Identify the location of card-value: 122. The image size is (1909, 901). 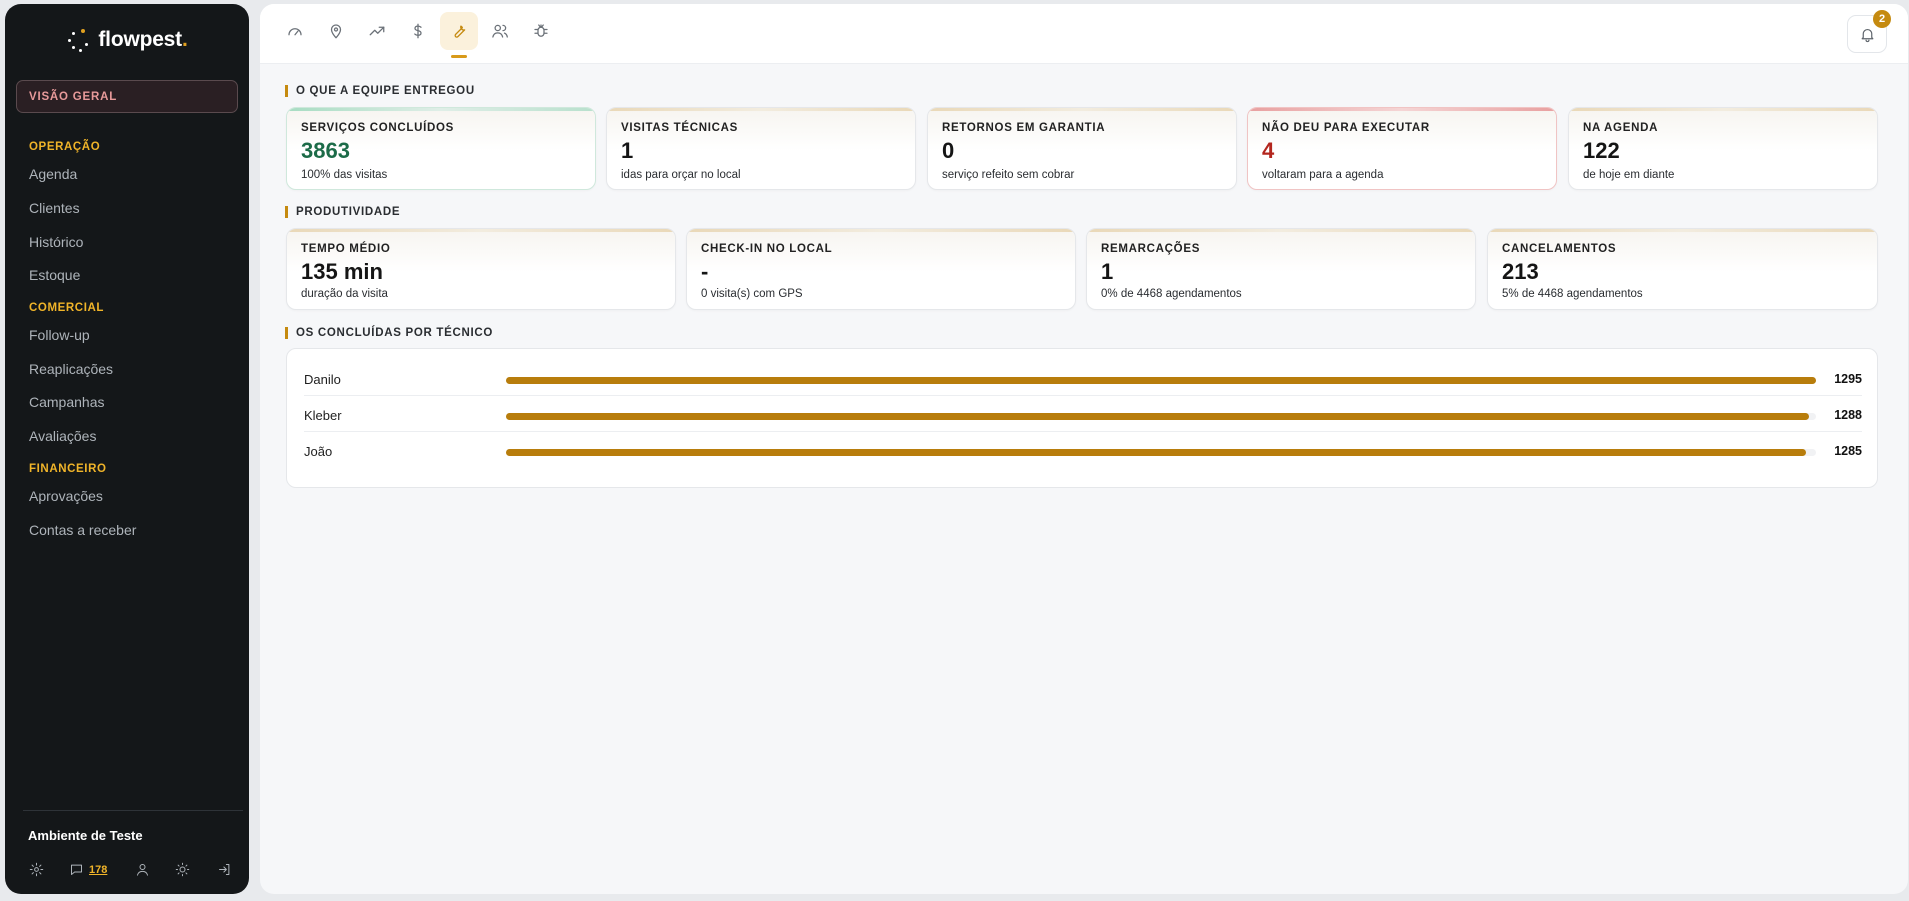
(1601, 150).